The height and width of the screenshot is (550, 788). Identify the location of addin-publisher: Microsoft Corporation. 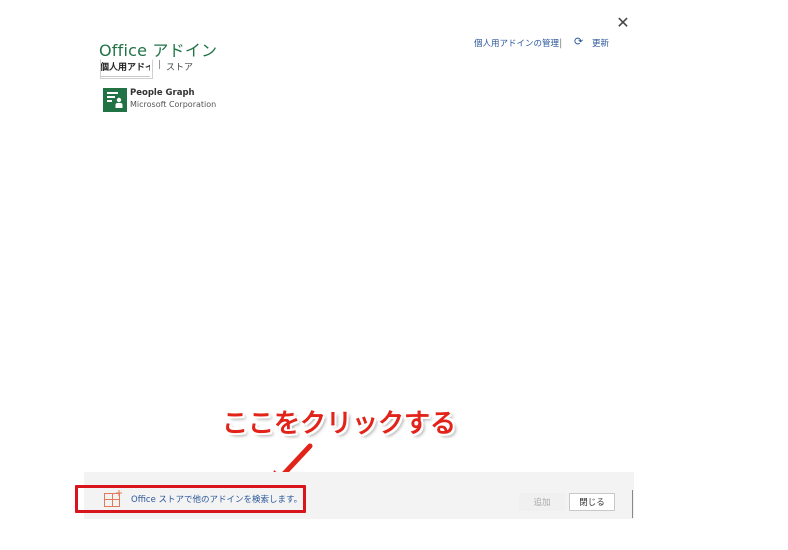
(173, 104).